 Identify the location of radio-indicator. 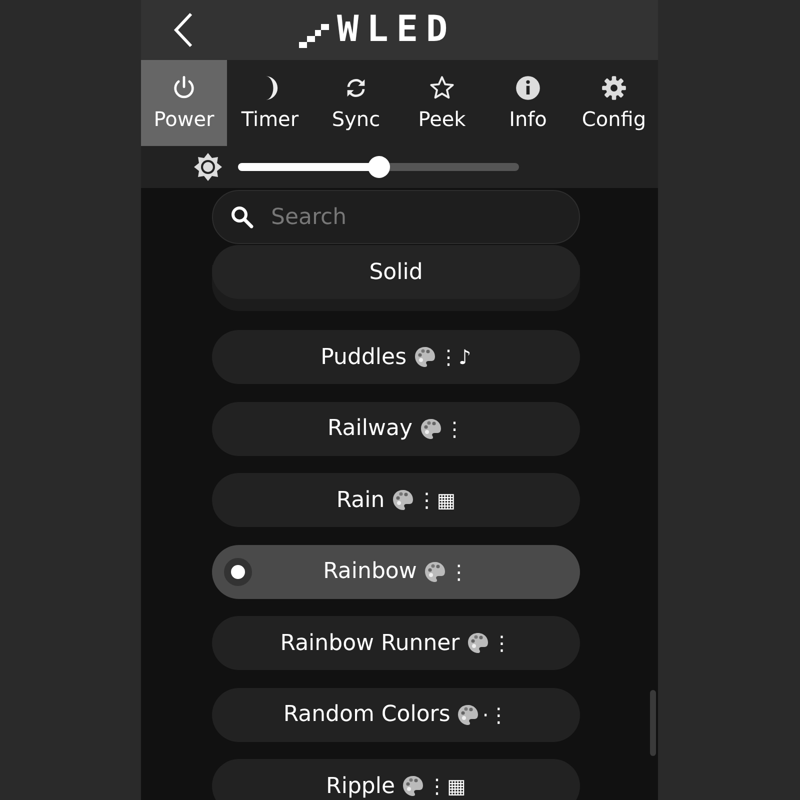
(238, 572).